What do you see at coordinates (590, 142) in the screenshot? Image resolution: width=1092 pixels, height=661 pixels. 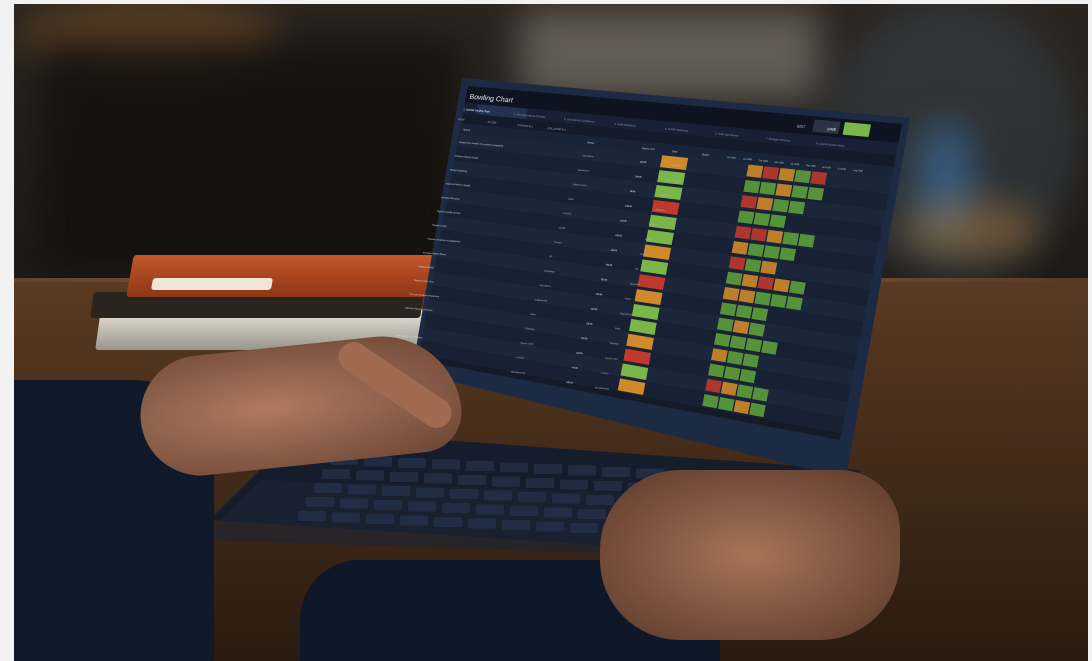 I see `column-header-owner: Owner` at bounding box center [590, 142].